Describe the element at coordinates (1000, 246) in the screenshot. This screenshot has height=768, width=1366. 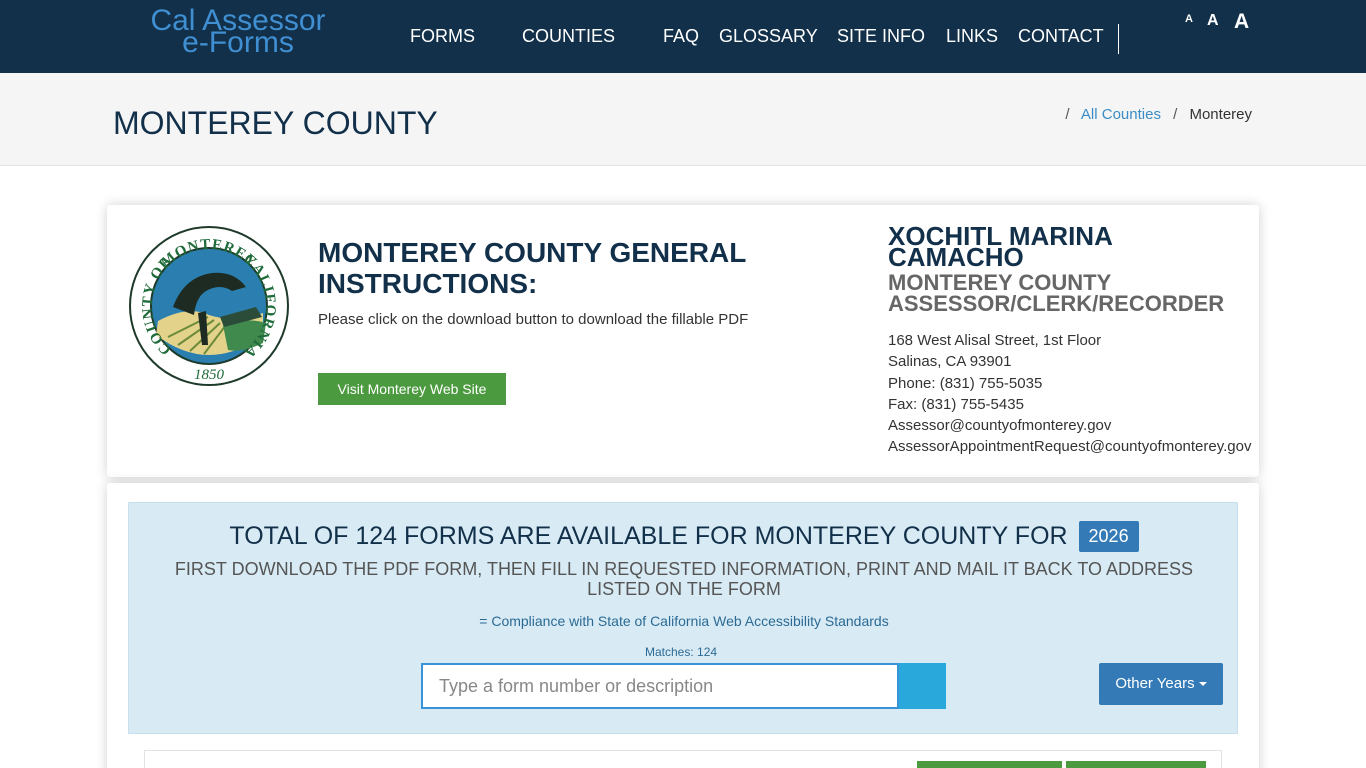
I see `assessor-name: XOCHITL MARINA CAMACHO` at that location.